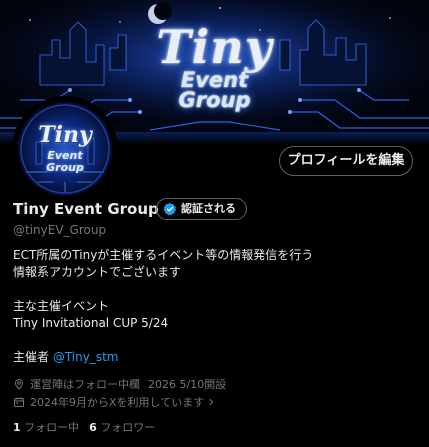 The image size is (429, 447). What do you see at coordinates (65, 135) in the screenshot?
I see `avatar-logo-tiny: Tiny` at bounding box center [65, 135].